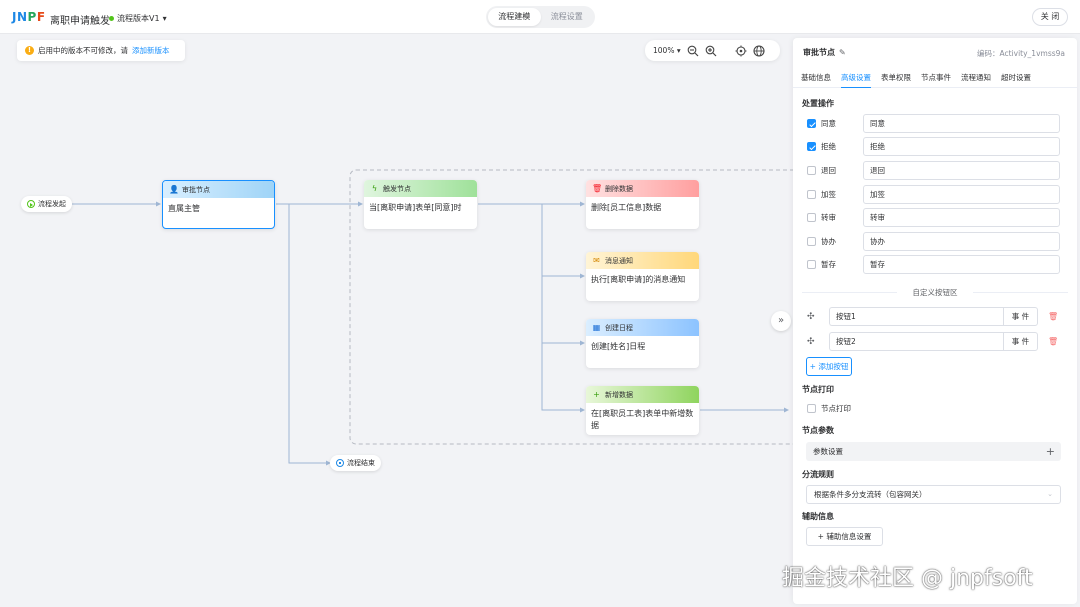  I want to click on aux-info-settings-button: + 辅助信息设置, so click(844, 536).